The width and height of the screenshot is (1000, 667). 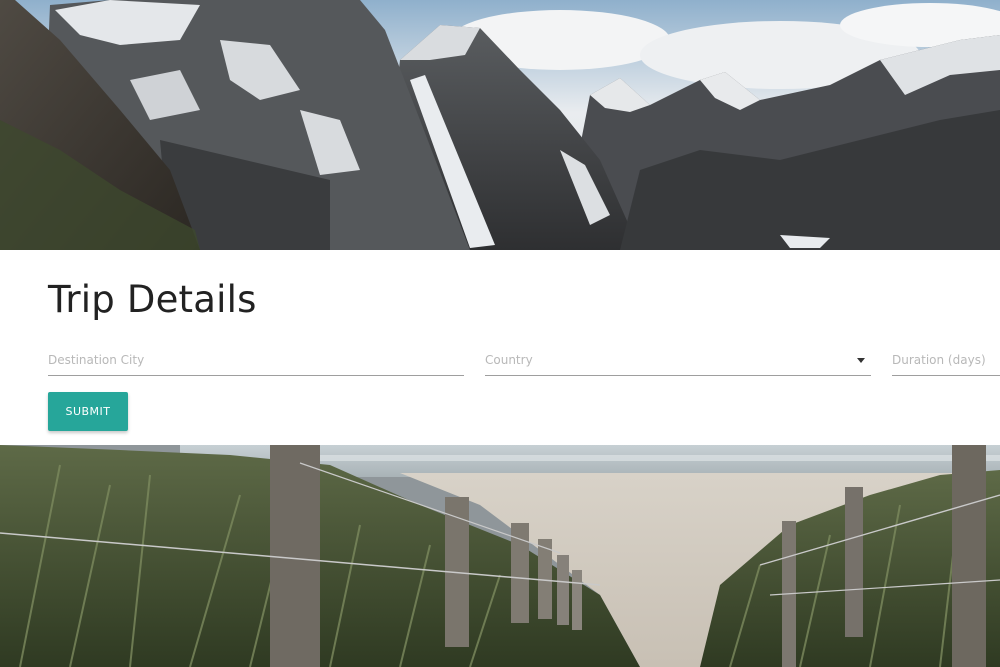 I want to click on duration-days-field, so click(x=946, y=360).